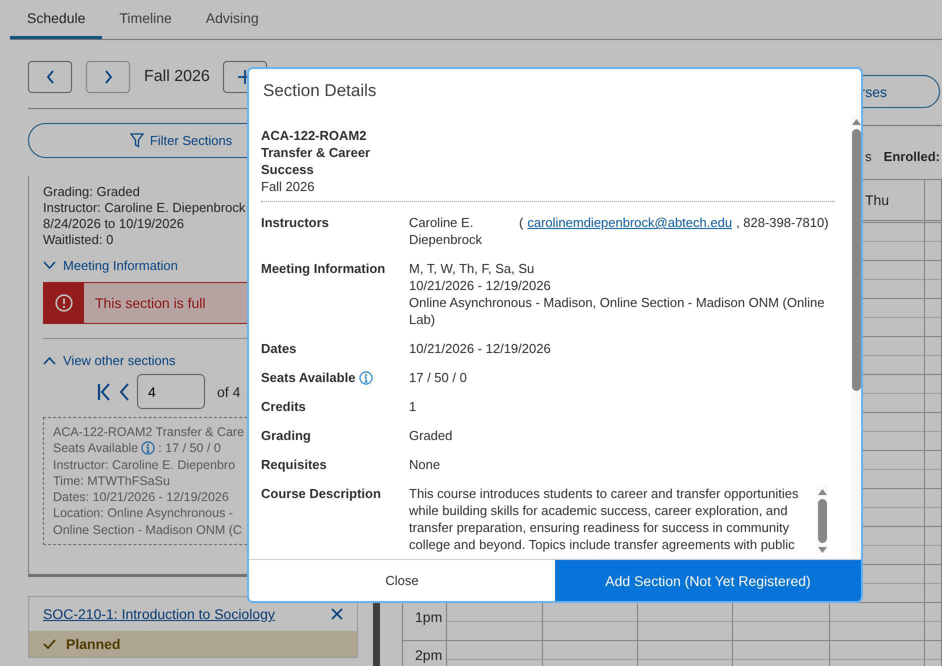 The height and width of the screenshot is (666, 942). What do you see at coordinates (148, 432) in the screenshot?
I see `preview-line: ACA-122-ROAM2 Transfer & Care` at bounding box center [148, 432].